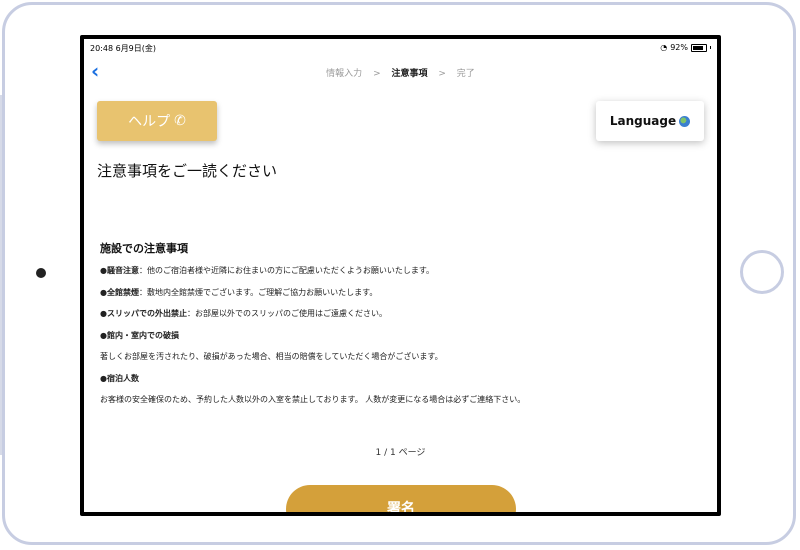 The width and height of the screenshot is (800, 550). What do you see at coordinates (664, 47) in the screenshot?
I see `wifi-icon: ◔` at bounding box center [664, 47].